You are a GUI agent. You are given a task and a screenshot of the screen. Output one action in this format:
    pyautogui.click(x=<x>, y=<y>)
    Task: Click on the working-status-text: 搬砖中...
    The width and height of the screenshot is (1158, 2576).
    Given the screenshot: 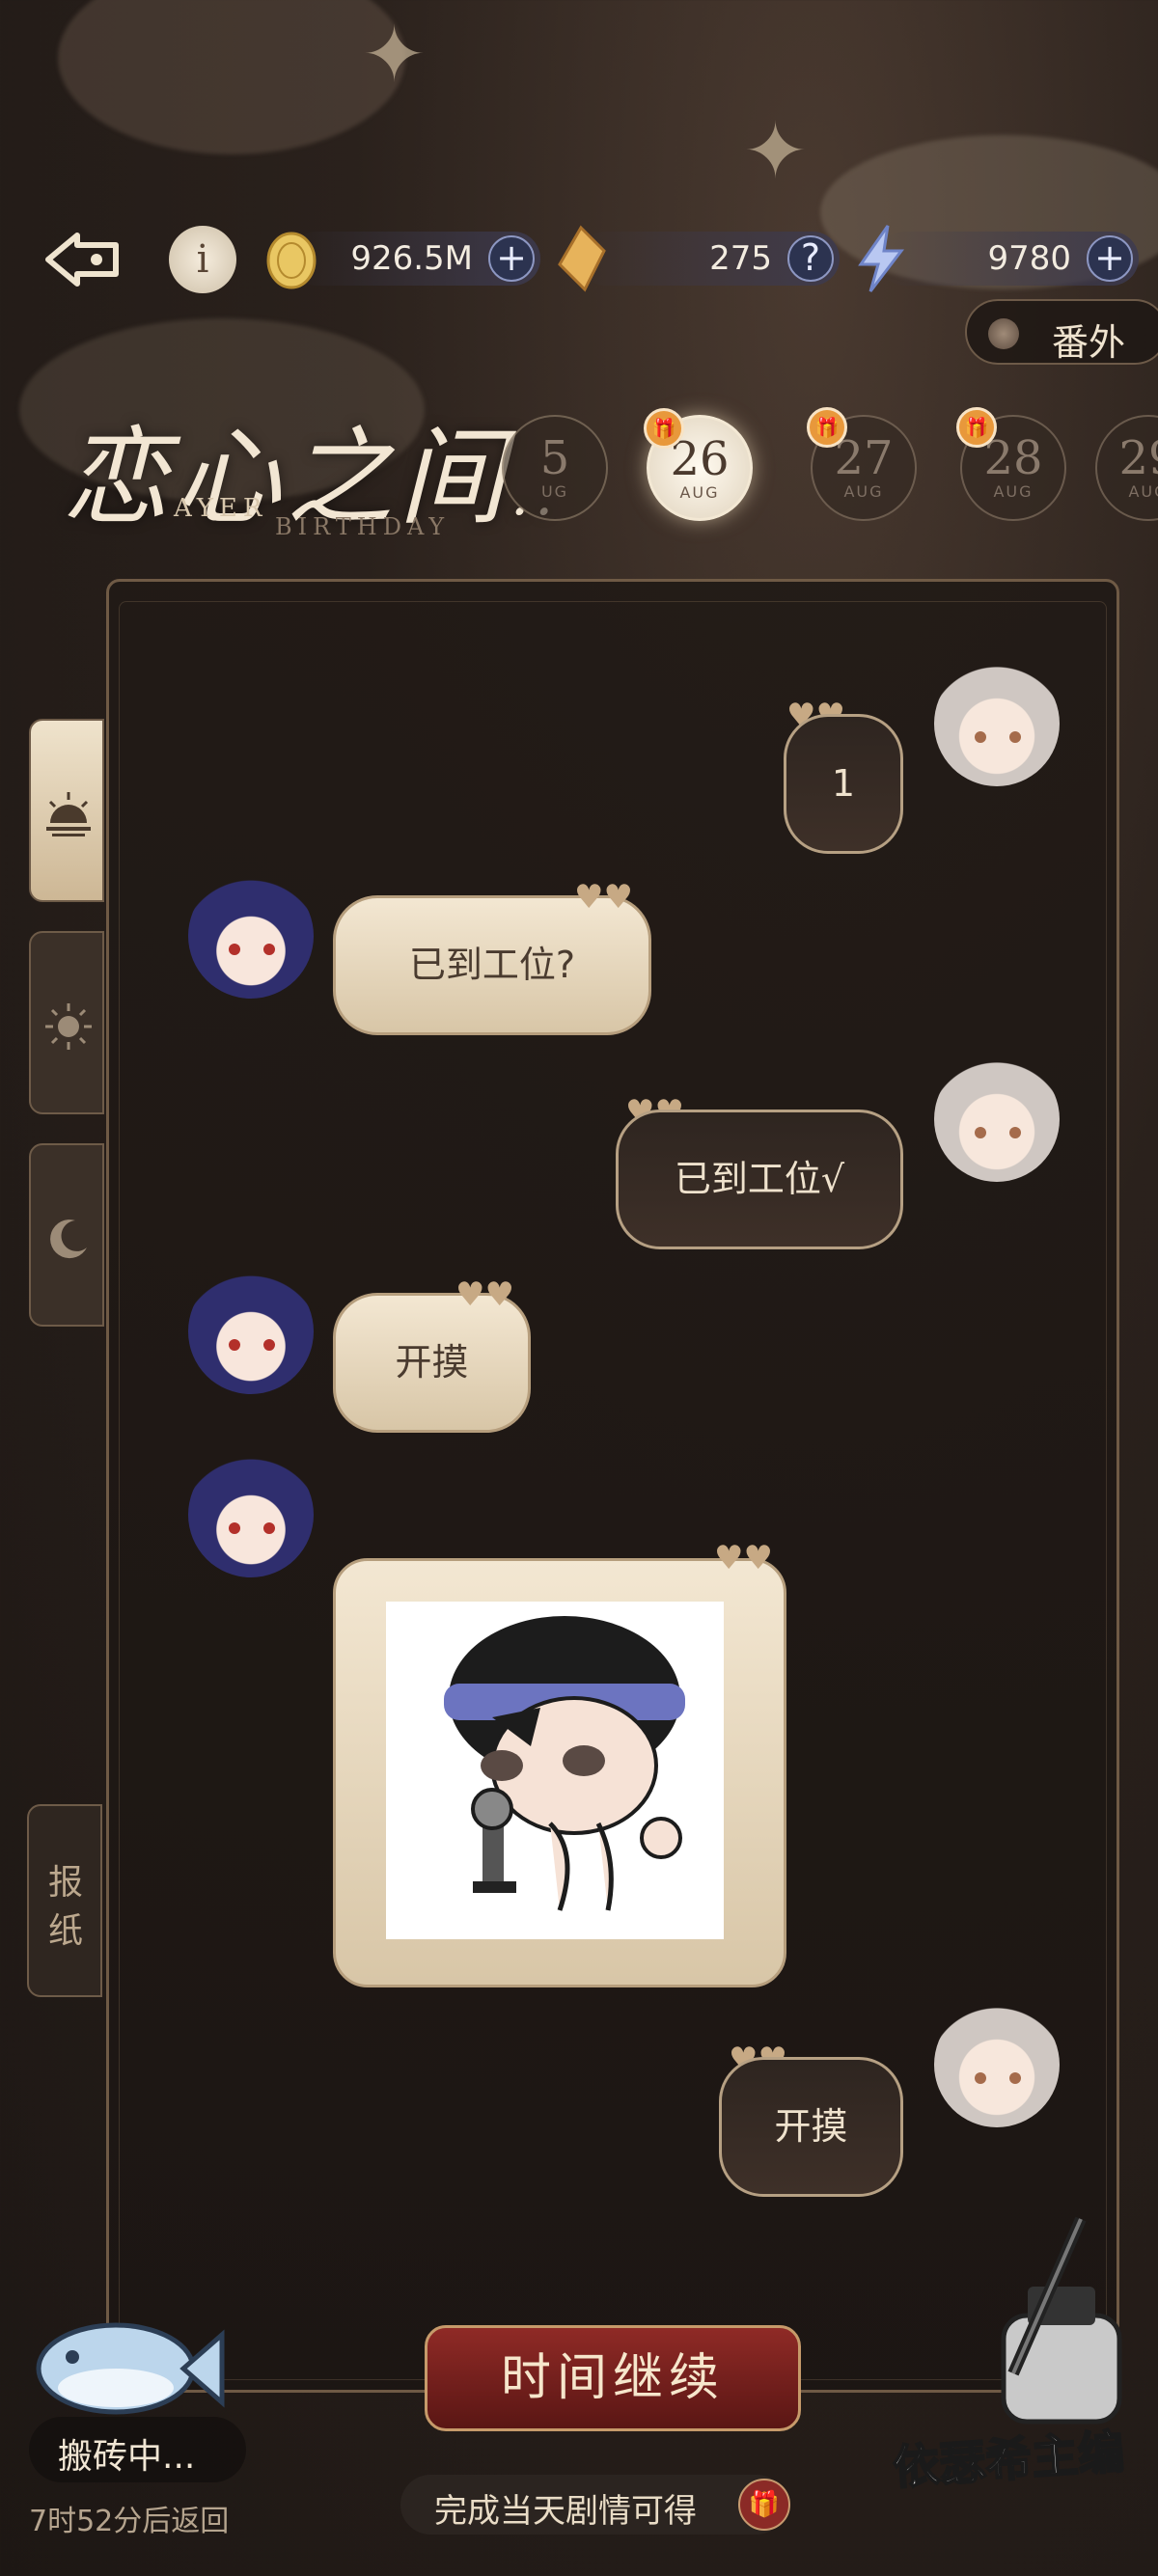 What is the action you would take?
    pyautogui.click(x=127, y=2457)
    